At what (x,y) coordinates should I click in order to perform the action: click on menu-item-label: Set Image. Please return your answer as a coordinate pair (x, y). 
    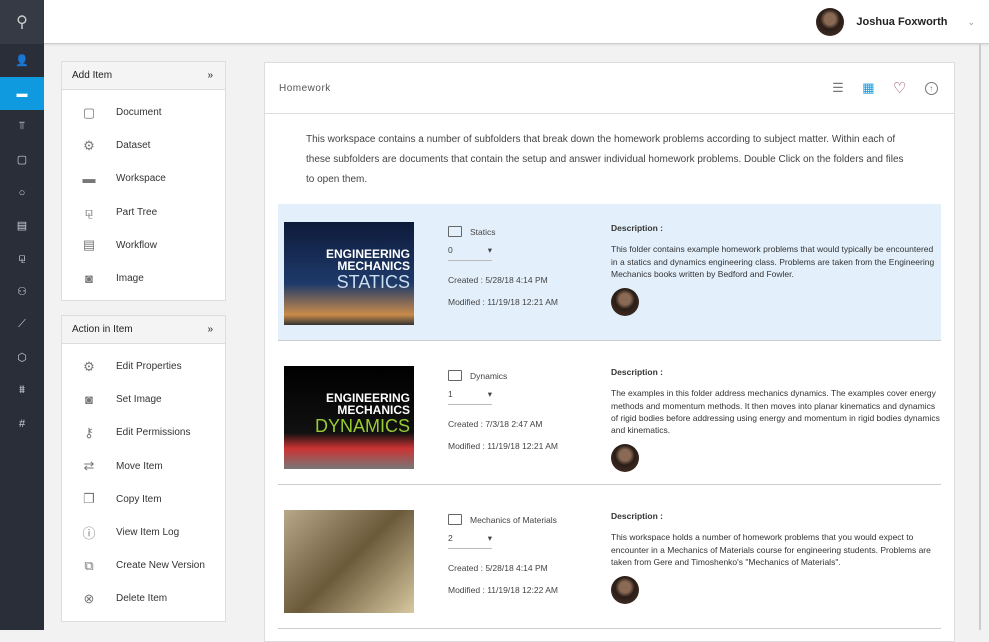
    Looking at the image, I should click on (139, 400).